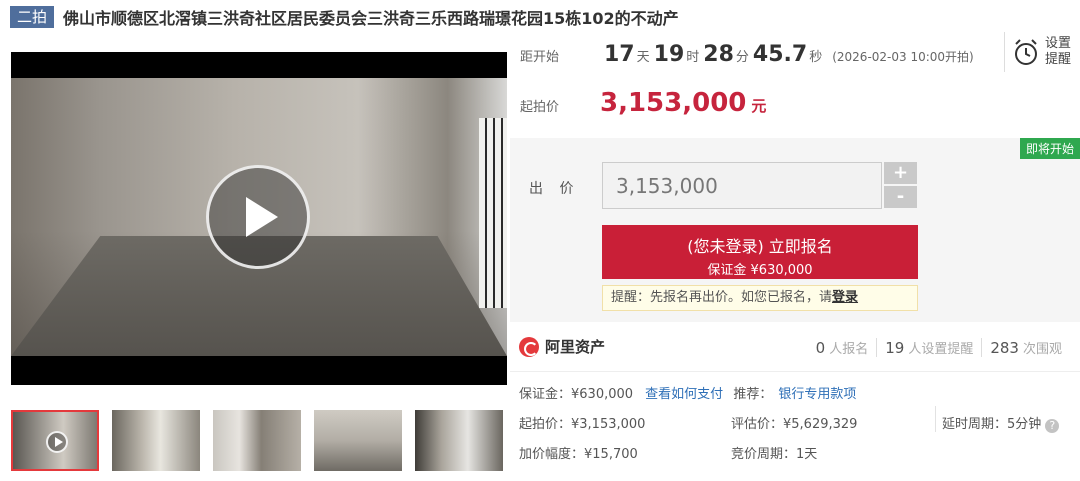 This screenshot has width=1080, height=481. Describe the element at coordinates (554, 189) in the screenshot. I see `bid-label: 出 价` at that location.